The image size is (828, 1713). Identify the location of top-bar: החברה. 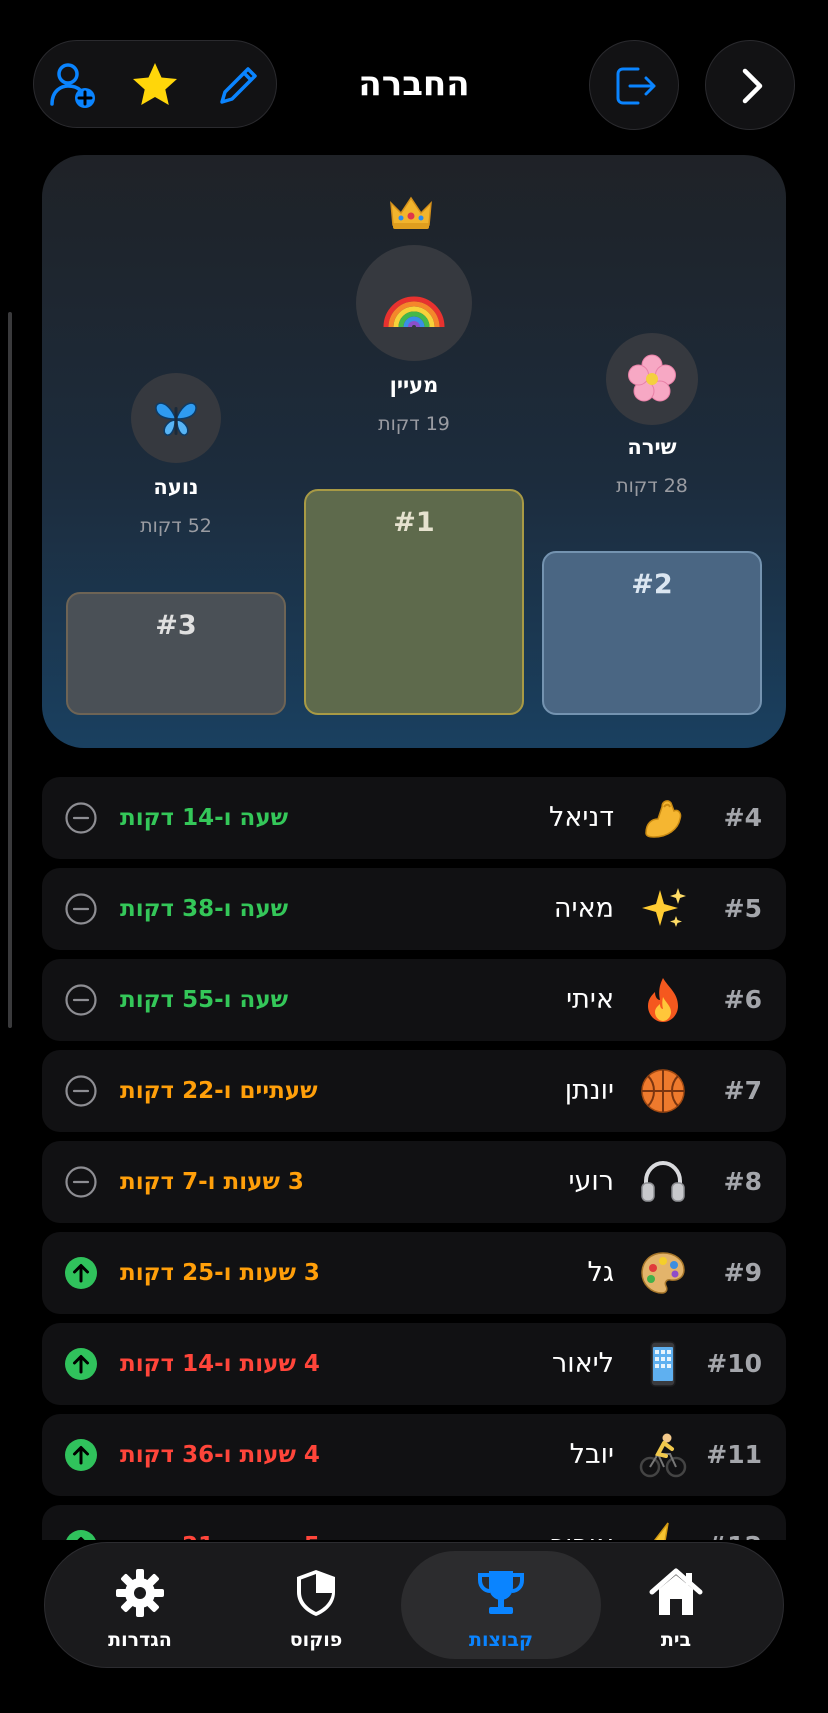
(414, 85).